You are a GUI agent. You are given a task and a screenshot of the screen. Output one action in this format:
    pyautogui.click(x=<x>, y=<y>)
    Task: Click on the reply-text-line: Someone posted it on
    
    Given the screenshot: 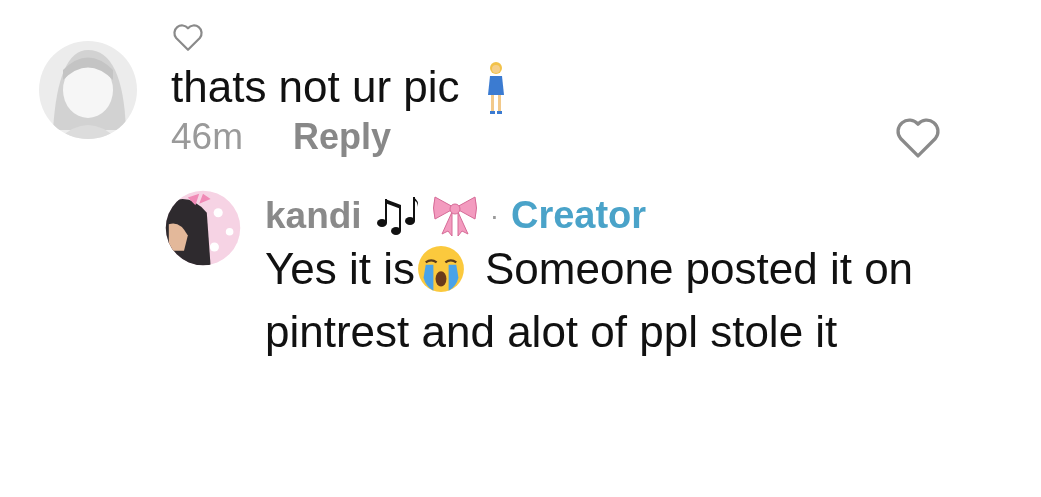 What is the action you would take?
    pyautogui.click(x=699, y=268)
    